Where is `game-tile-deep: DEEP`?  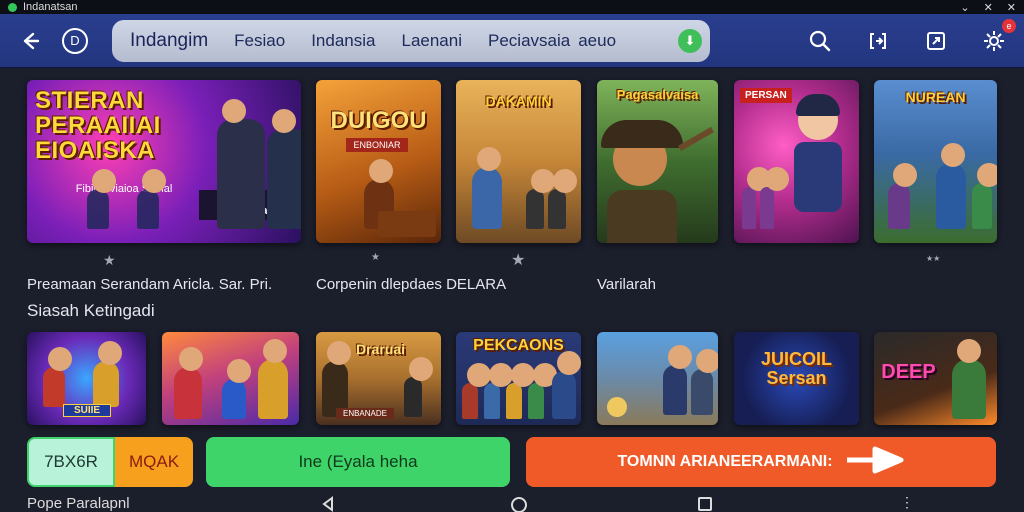
game-tile-deep: DEEP is located at coordinates (935, 378).